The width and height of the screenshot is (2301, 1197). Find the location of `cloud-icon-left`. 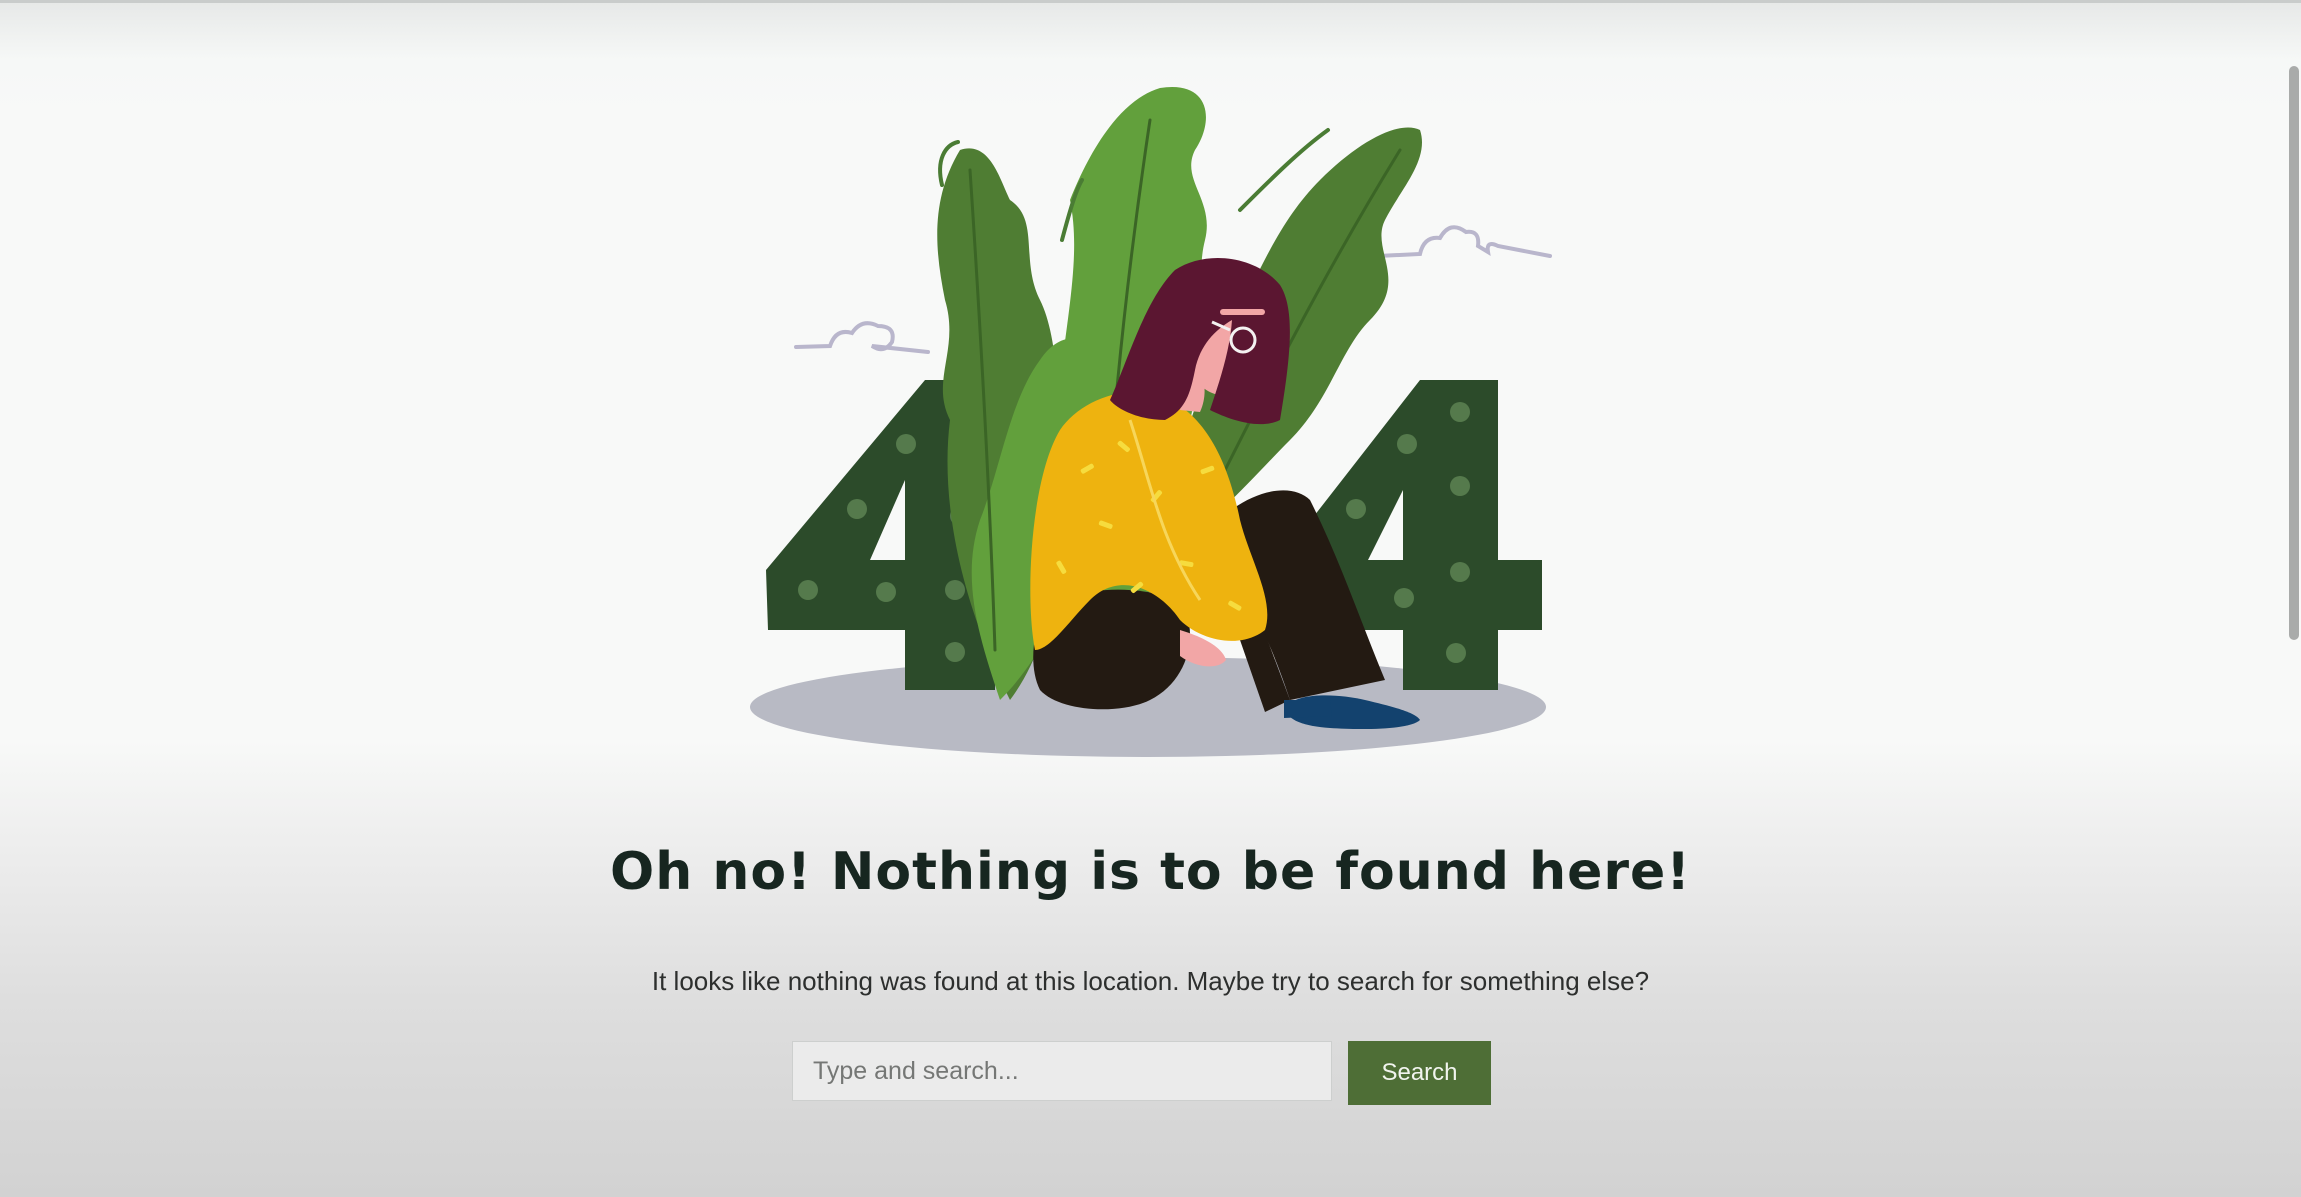

cloud-icon-left is located at coordinates (862, 337).